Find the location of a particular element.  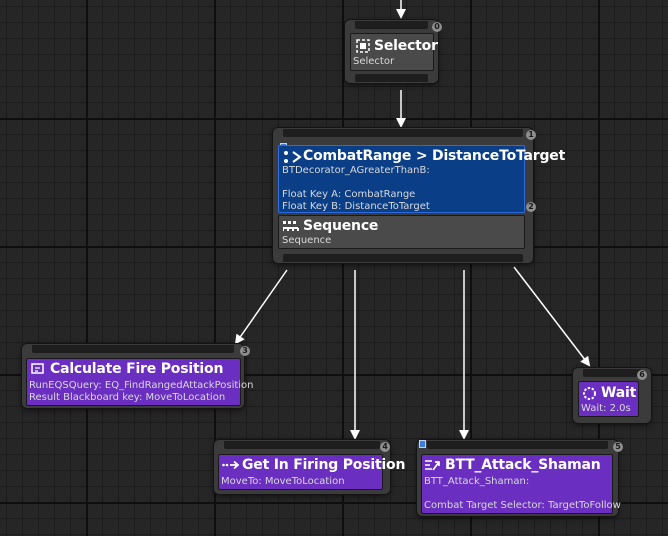

execution-order-badge: 6 is located at coordinates (642, 375).